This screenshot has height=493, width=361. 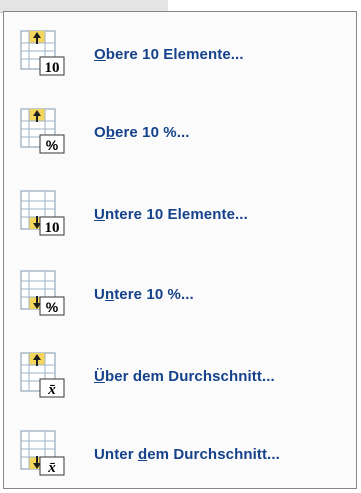 I want to click on top-10-items-icon: 10, so click(x=42, y=53).